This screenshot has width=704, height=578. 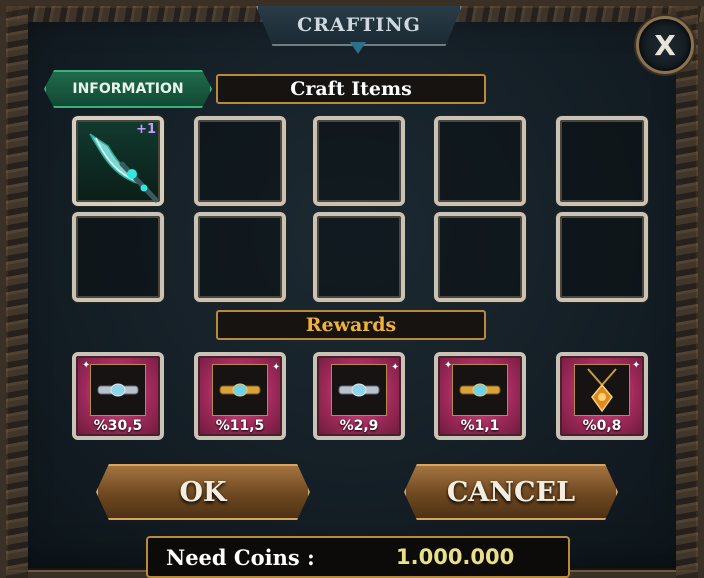 What do you see at coordinates (511, 492) in the screenshot?
I see `cancel-button: CANCEL` at bounding box center [511, 492].